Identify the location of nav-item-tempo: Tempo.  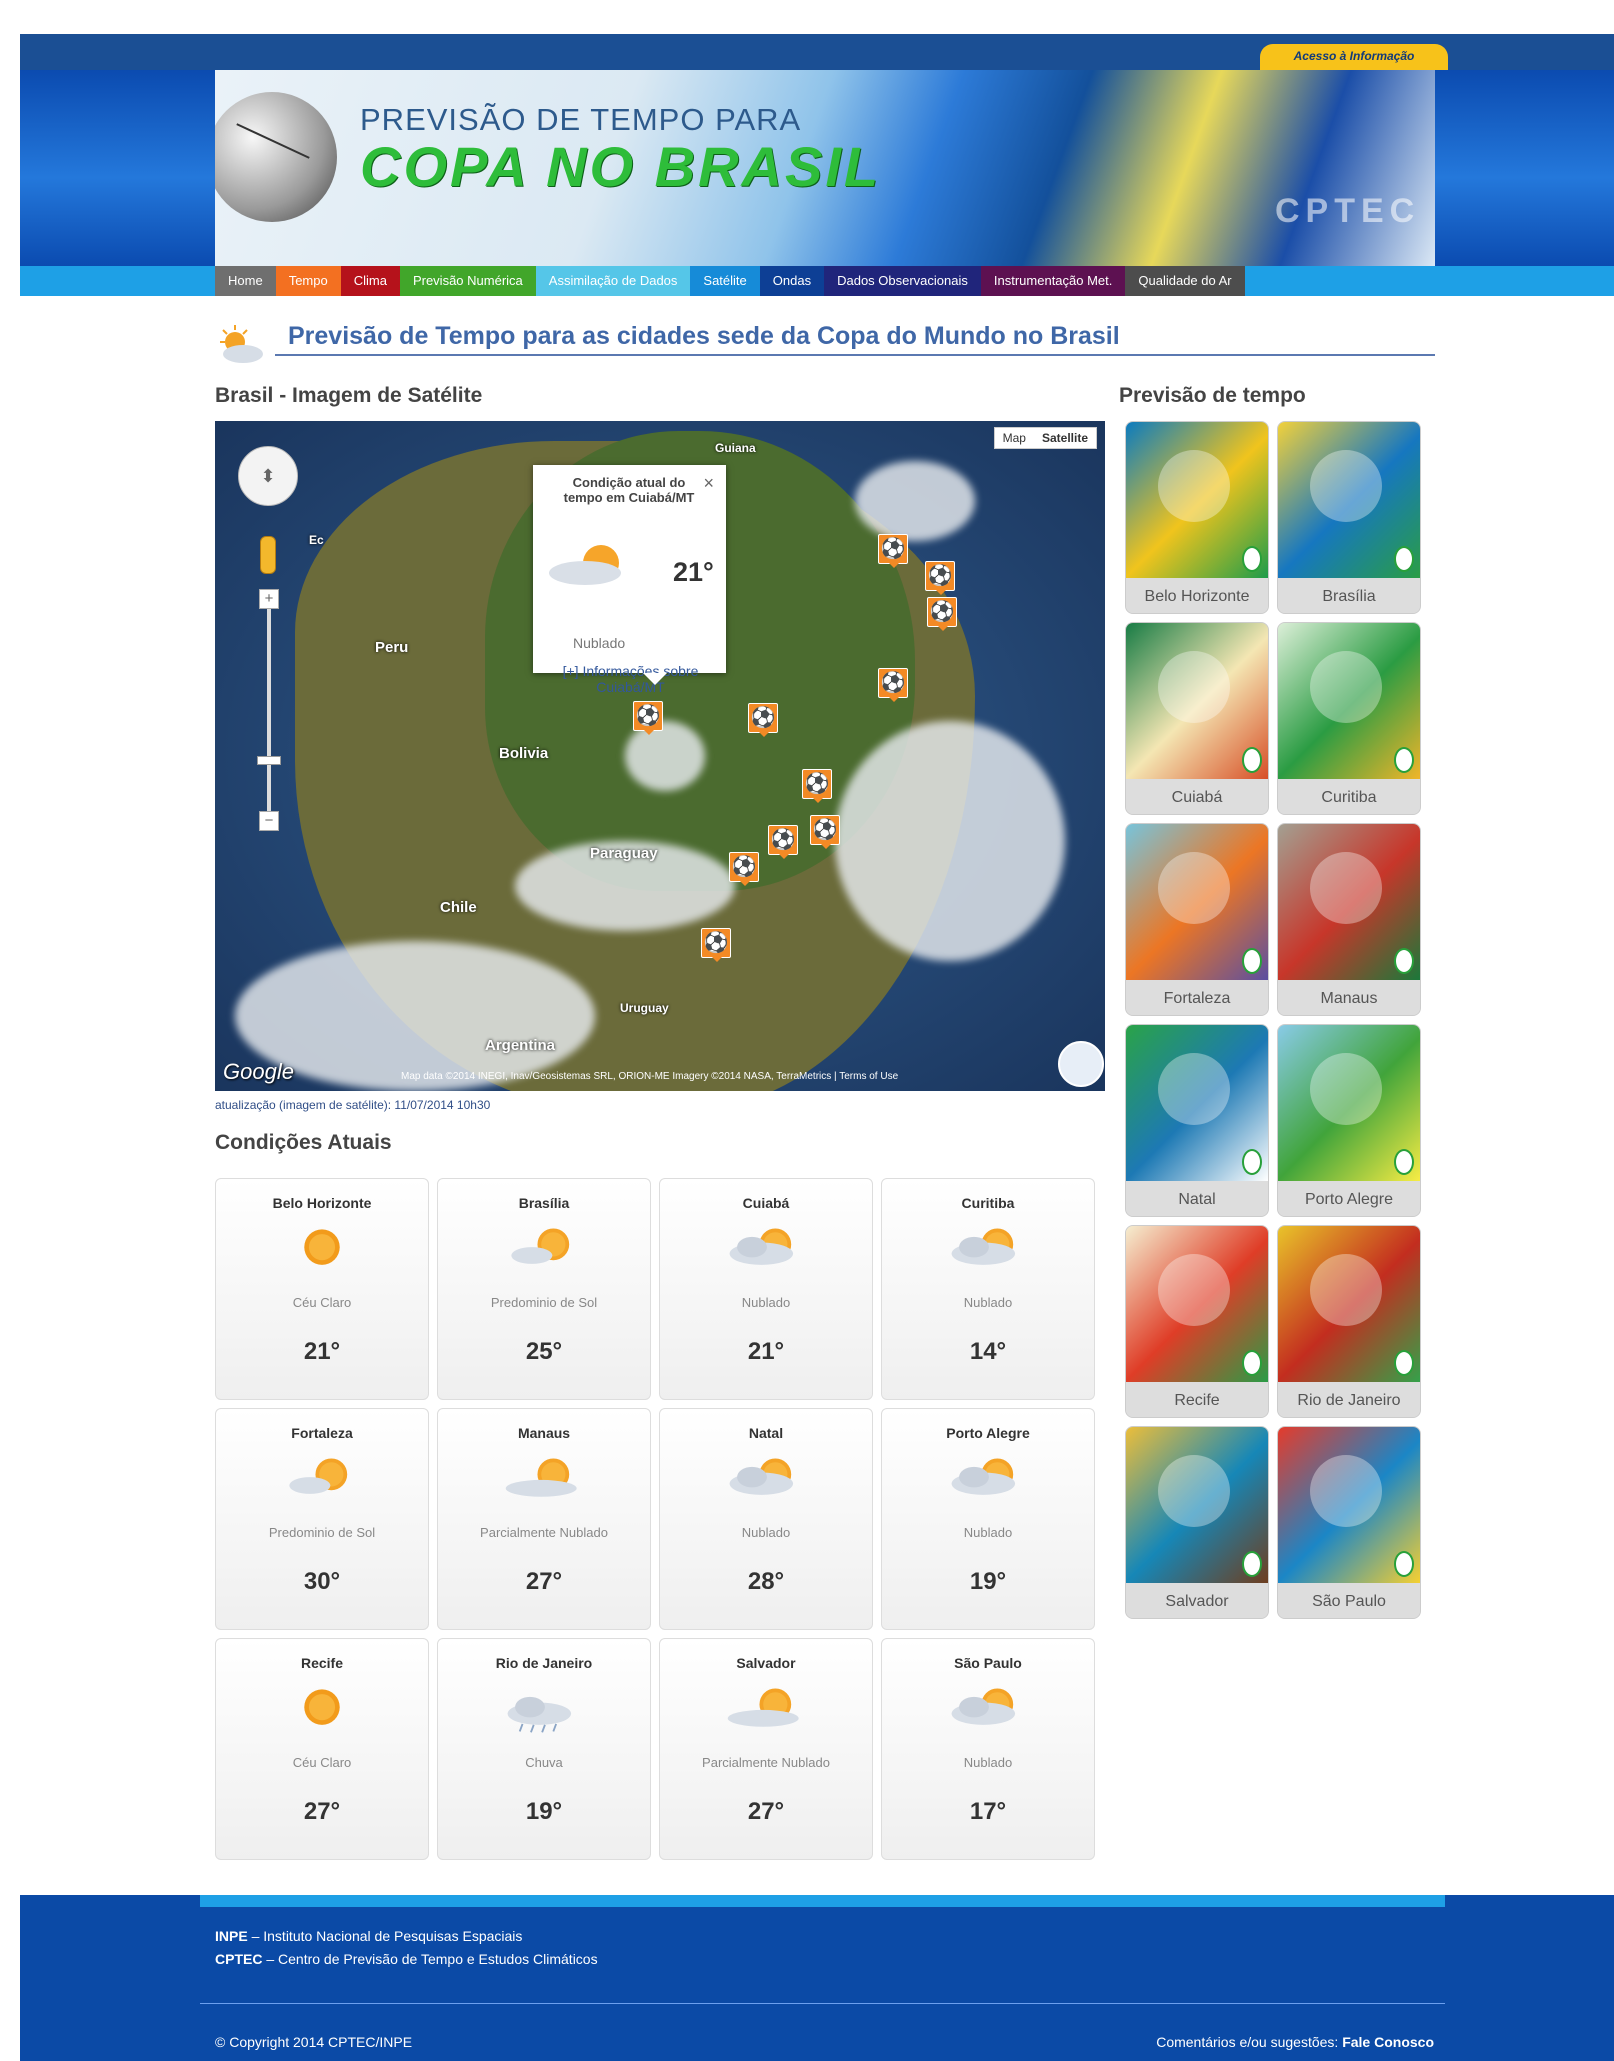
(308, 281).